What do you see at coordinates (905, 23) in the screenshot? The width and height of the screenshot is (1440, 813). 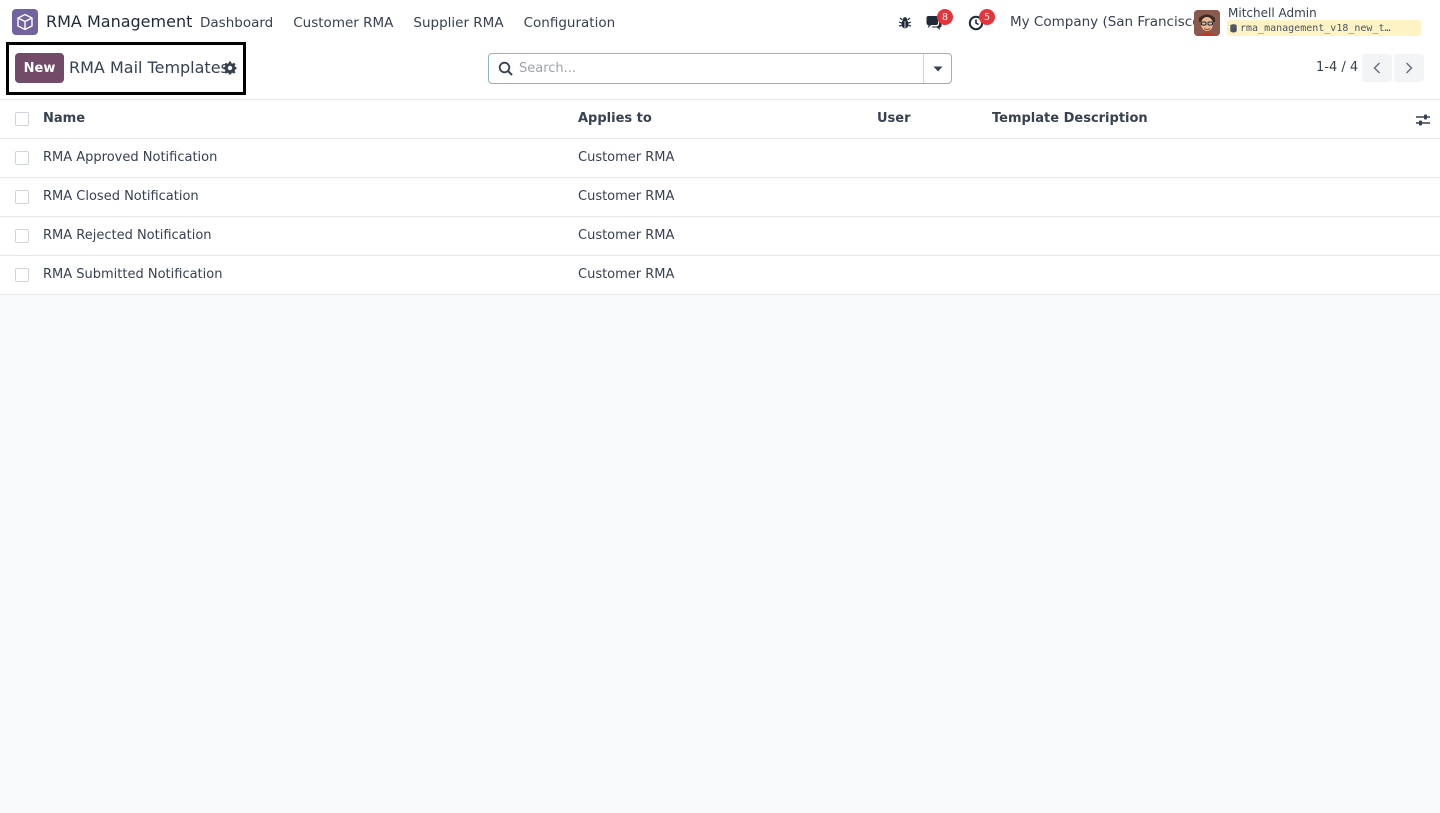 I see `debug-bug-icon` at bounding box center [905, 23].